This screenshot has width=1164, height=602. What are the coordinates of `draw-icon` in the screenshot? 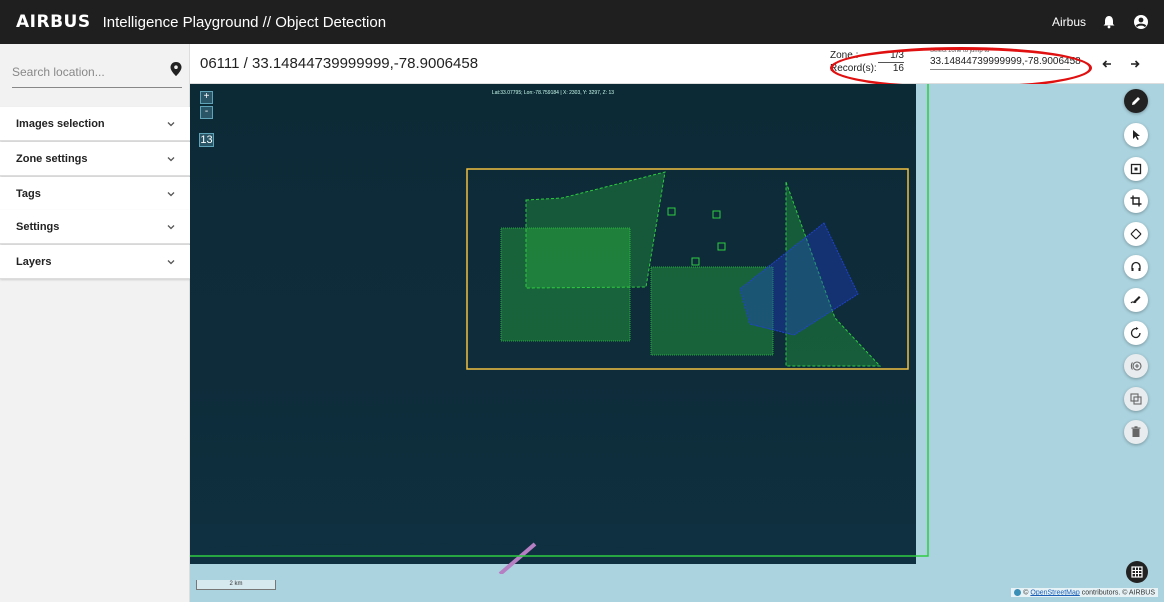 It's located at (1136, 300).